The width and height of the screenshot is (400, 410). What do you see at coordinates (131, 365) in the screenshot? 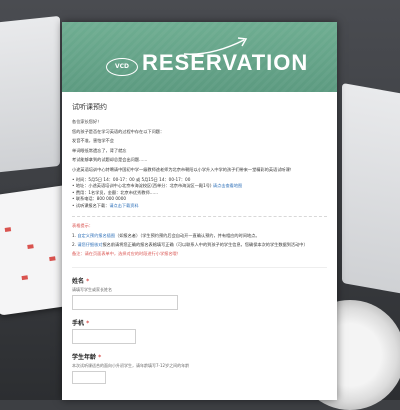
I see `field-hint: 本次试听课适合的面向小升初学生，请年龄填写7-12岁之间的年龄` at bounding box center [131, 365].